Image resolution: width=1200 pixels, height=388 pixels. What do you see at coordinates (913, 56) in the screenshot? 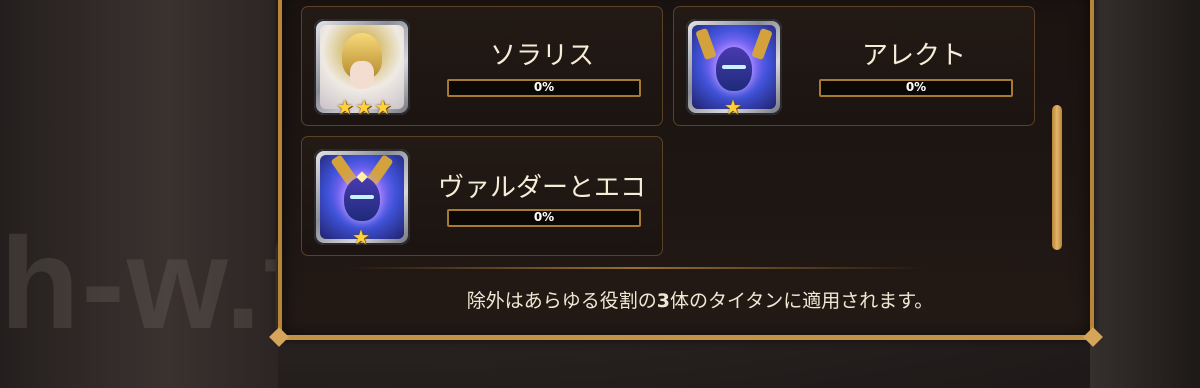
I see `hero-name: アレクト` at bounding box center [913, 56].